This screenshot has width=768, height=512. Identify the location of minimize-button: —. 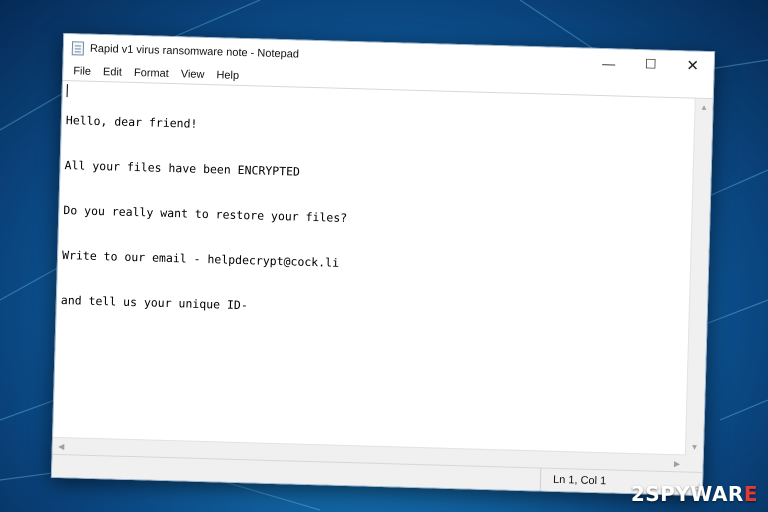
(608, 63).